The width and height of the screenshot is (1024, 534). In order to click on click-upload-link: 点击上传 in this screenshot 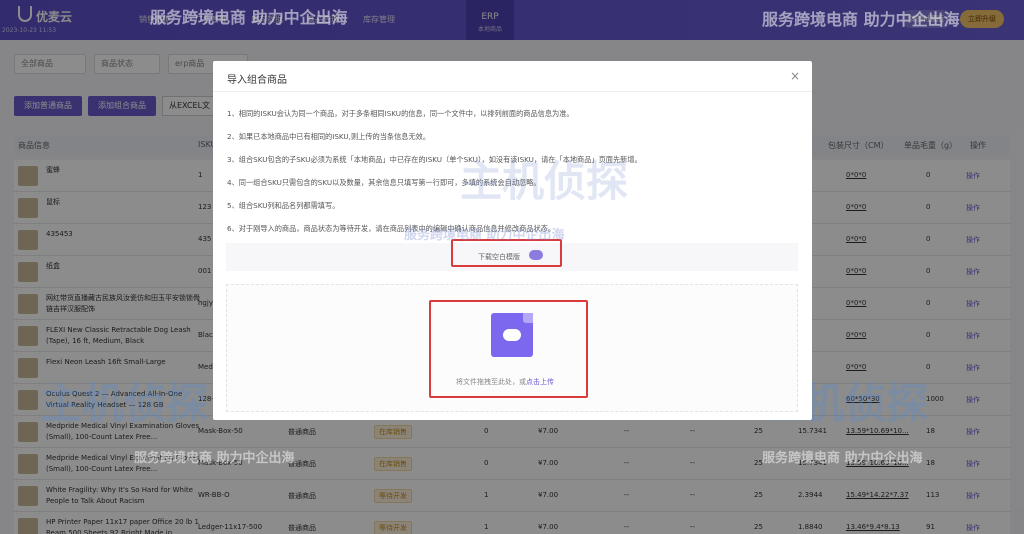, I will do `click(540, 382)`.